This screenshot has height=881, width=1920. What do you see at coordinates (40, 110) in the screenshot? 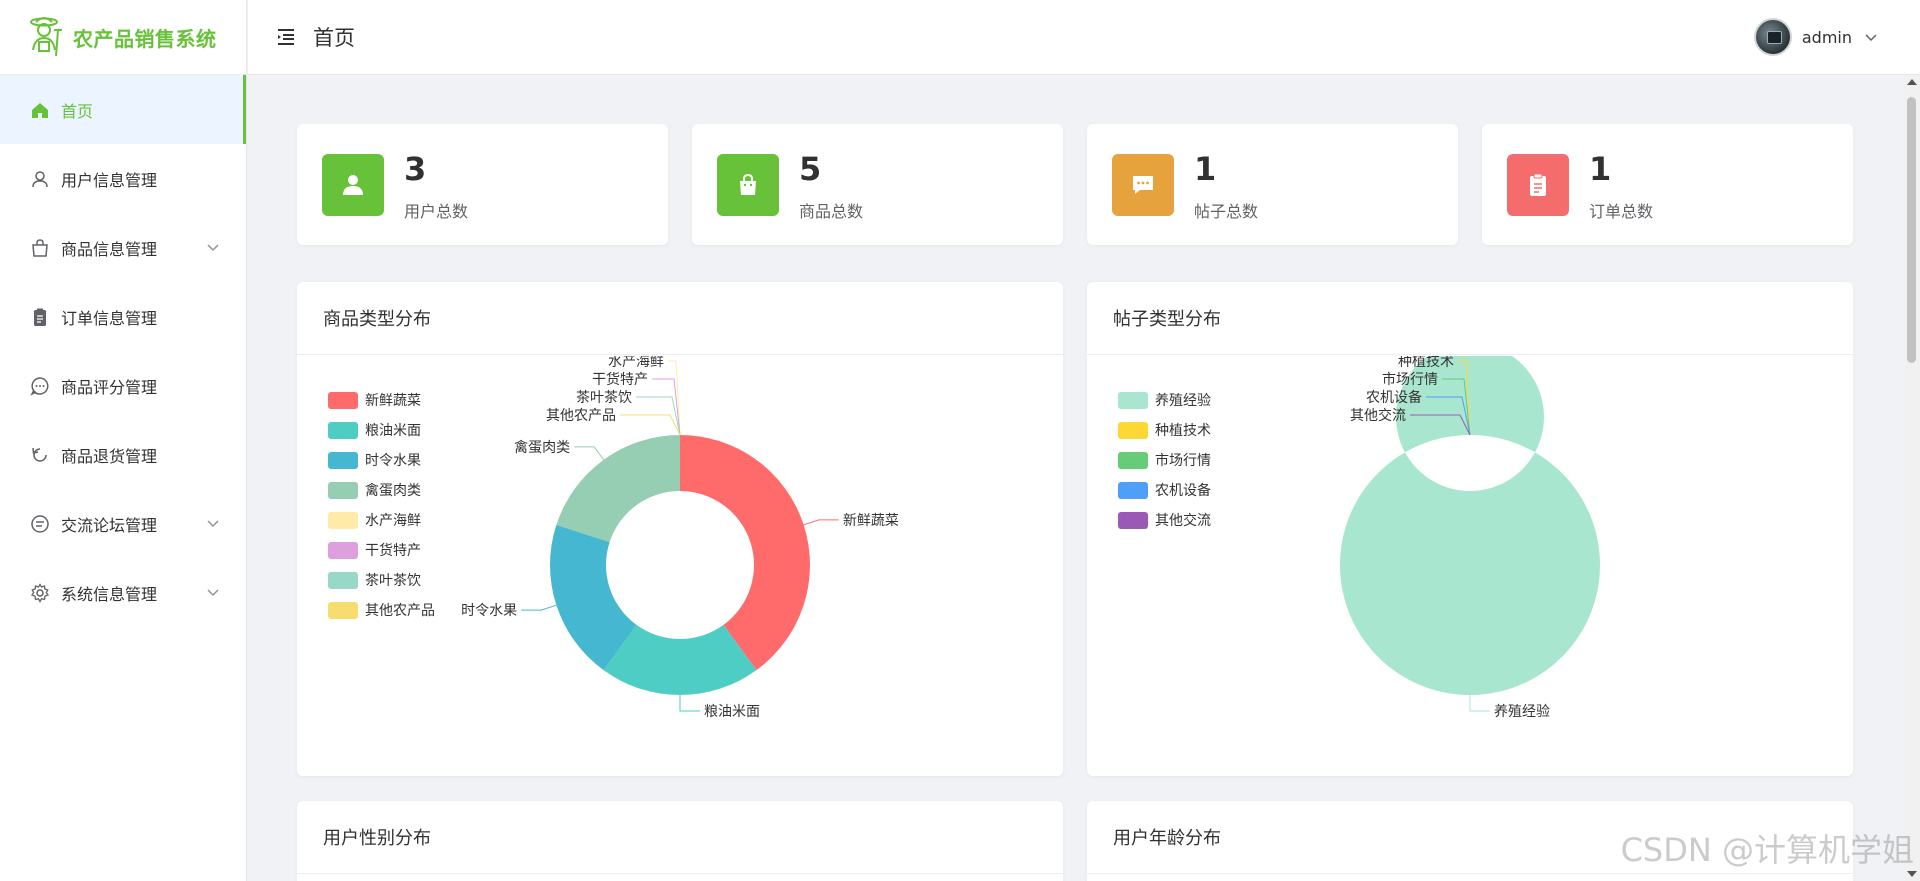
I see `home-icon` at bounding box center [40, 110].